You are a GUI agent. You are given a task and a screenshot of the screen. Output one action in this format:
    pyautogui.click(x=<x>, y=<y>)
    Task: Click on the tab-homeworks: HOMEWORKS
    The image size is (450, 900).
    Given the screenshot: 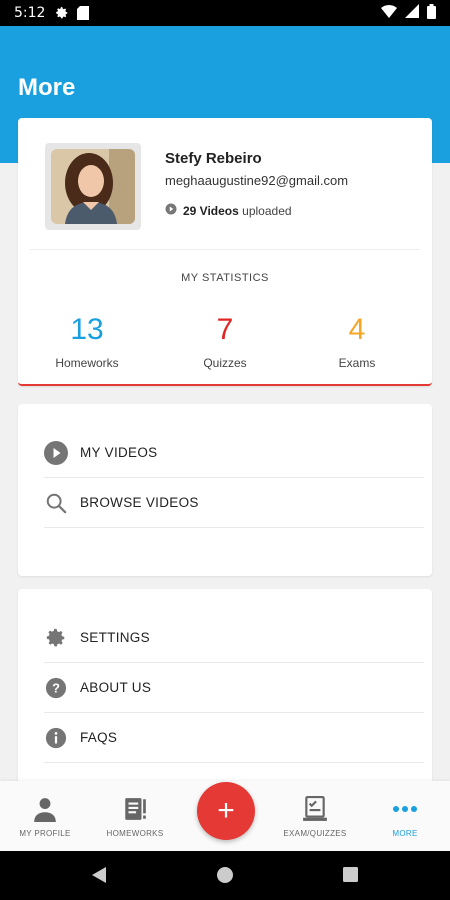 What is the action you would take?
    pyautogui.click(x=135, y=816)
    